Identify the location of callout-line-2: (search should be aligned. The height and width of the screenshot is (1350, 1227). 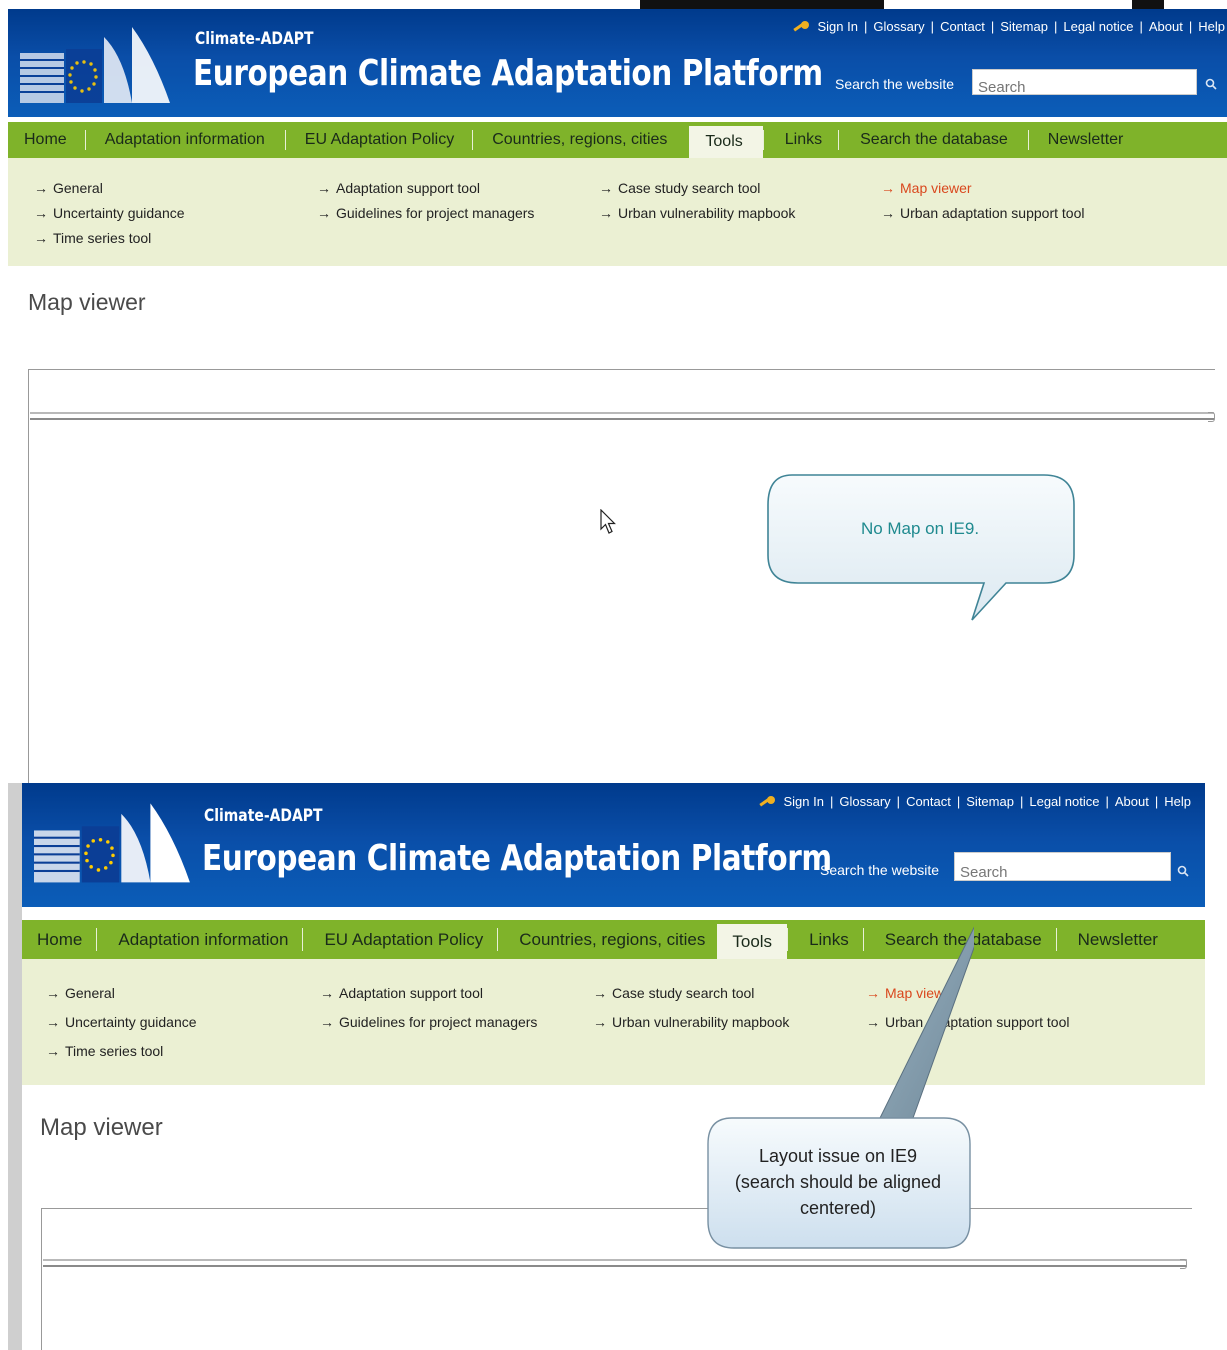
(838, 1182).